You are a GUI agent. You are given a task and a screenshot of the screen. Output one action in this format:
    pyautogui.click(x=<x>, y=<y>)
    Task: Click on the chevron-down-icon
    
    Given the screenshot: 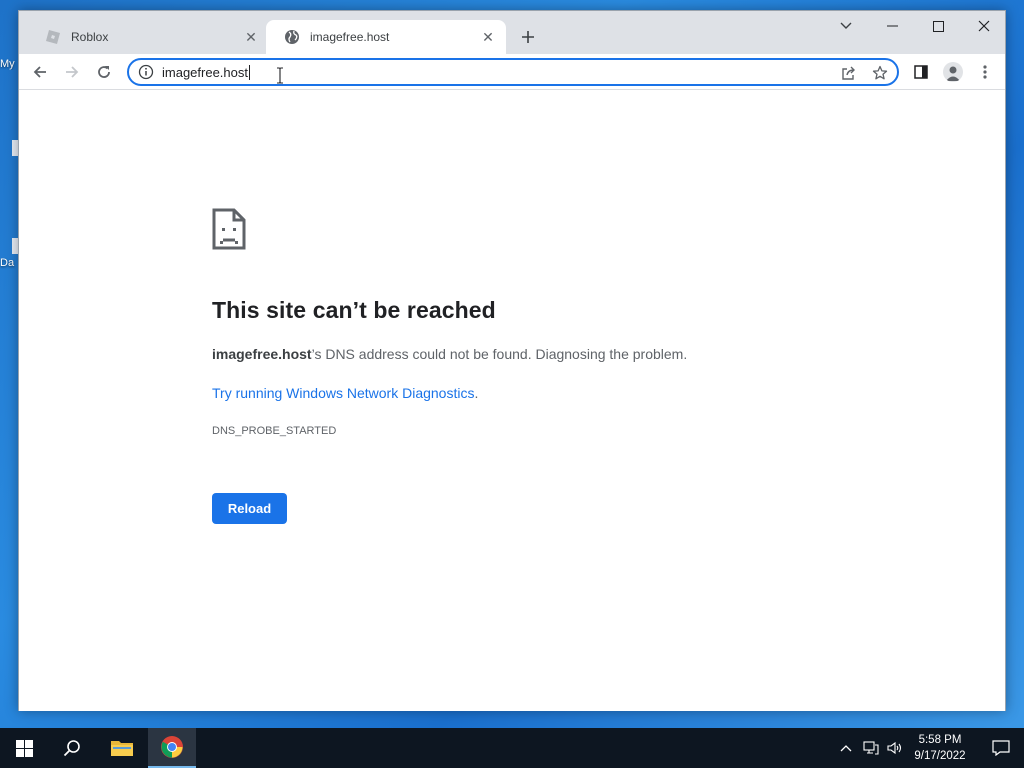 What is the action you would take?
    pyautogui.click(x=846, y=25)
    